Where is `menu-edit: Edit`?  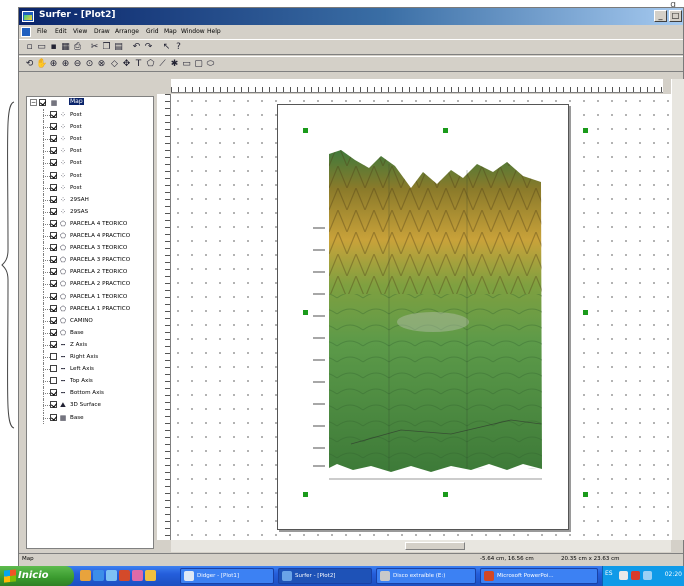 menu-edit: Edit is located at coordinates (61, 31).